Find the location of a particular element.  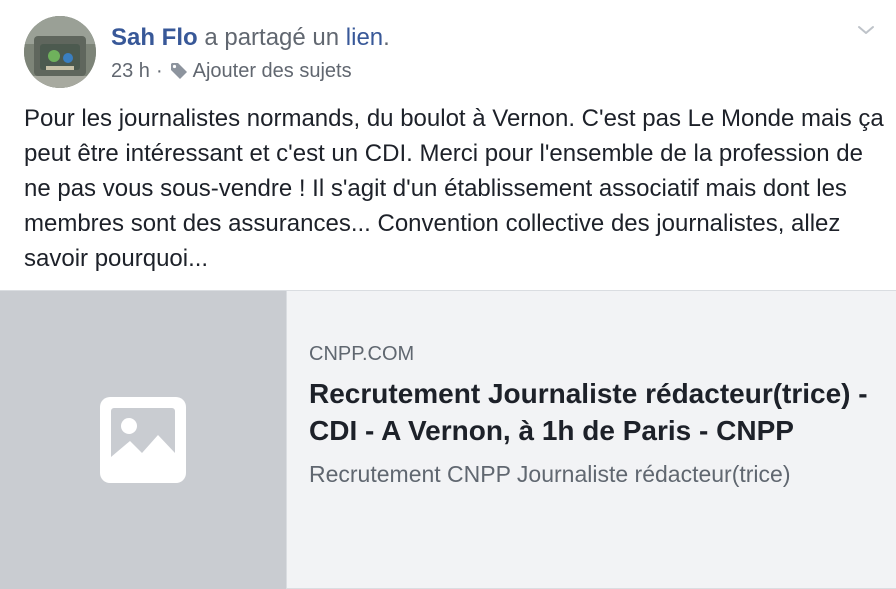

image-placeholder-icon is located at coordinates (143, 440).